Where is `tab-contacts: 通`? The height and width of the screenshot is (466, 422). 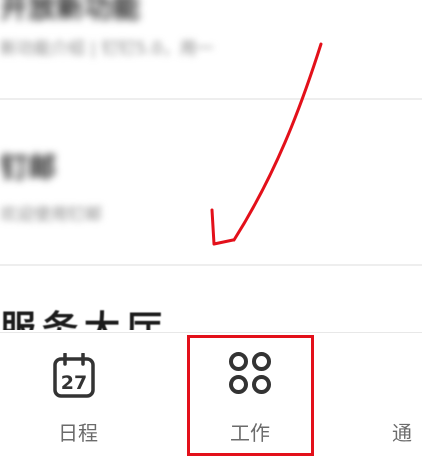
tab-contacts: 通 is located at coordinates (401, 399).